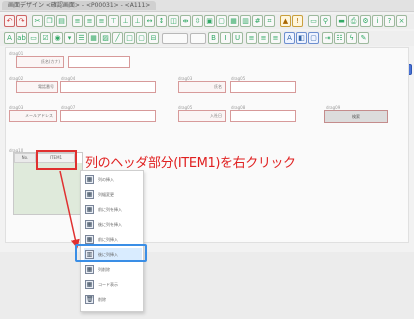 This screenshot has height=319, width=414. What do you see at coordinates (175, 38) in the screenshot?
I see `font-select` at bounding box center [175, 38].